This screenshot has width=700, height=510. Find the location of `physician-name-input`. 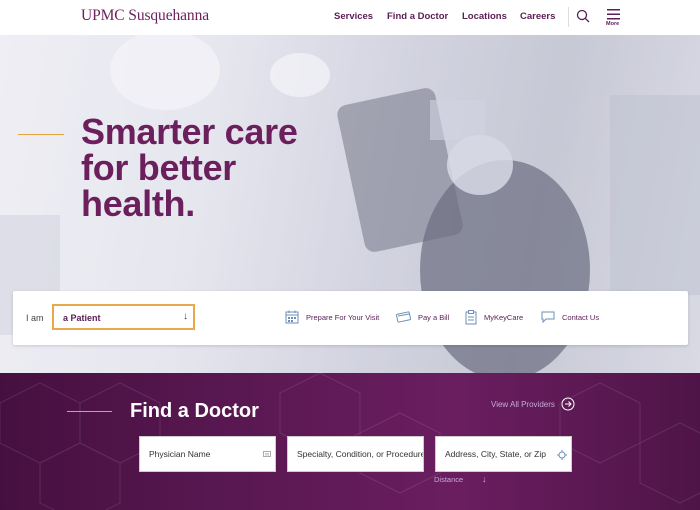

physician-name-input is located at coordinates (207, 454).